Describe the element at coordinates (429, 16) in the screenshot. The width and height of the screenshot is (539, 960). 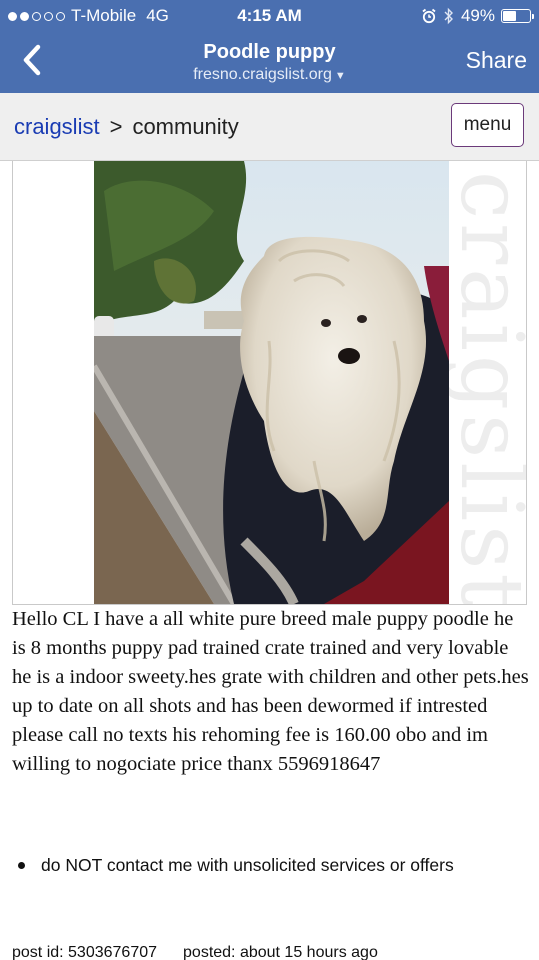
I see `alarm-icon` at that location.